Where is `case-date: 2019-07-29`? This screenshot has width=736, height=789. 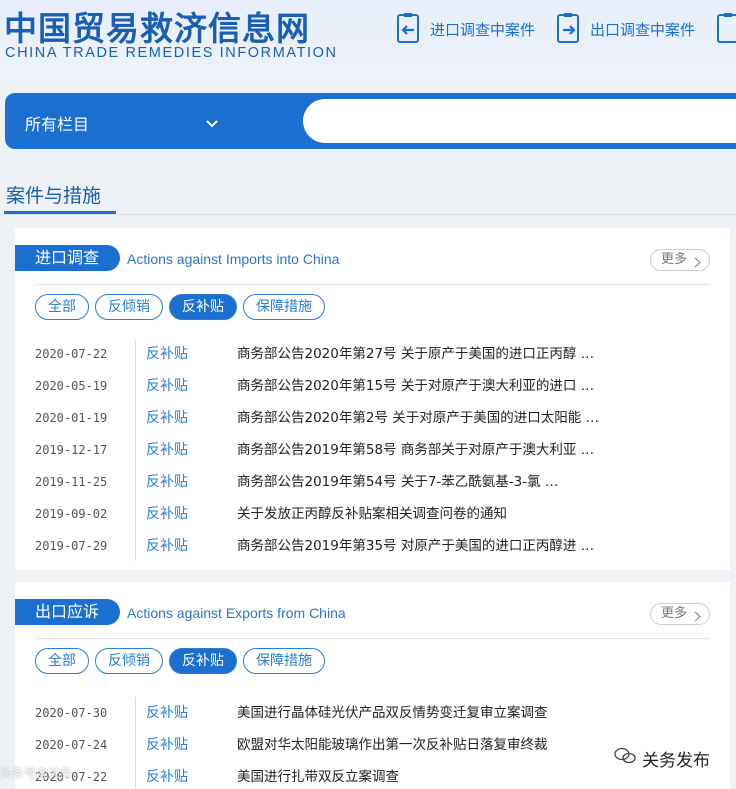
case-date: 2019-07-29 is located at coordinates (71, 546).